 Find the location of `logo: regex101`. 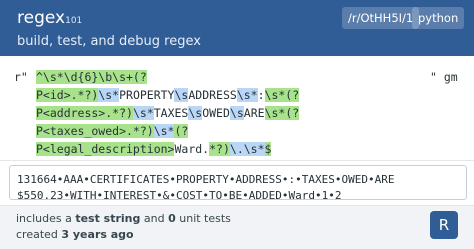

logo: regex101 is located at coordinates (49, 18).